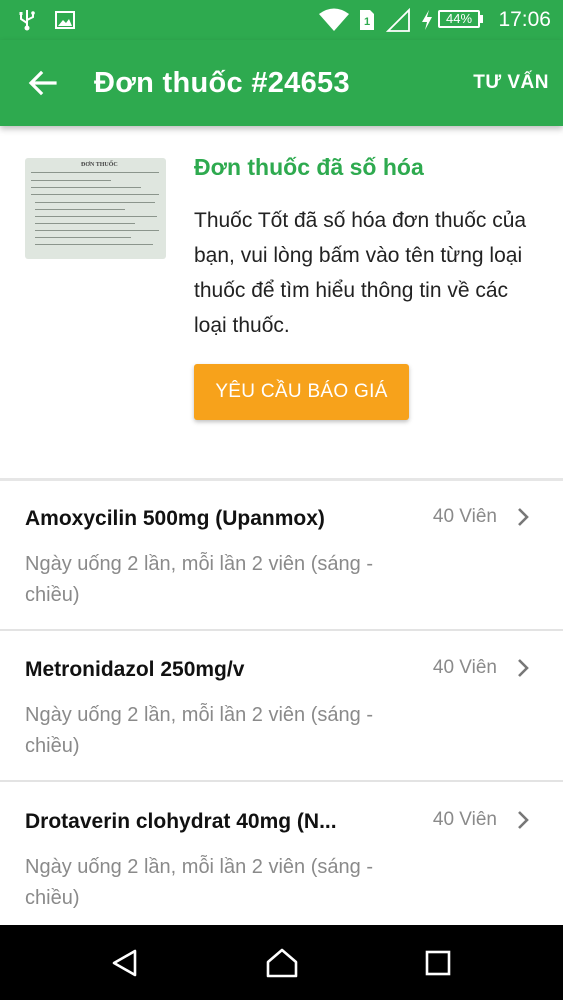 The image size is (563, 1000). What do you see at coordinates (27, 20) in the screenshot?
I see `usb-icon` at bounding box center [27, 20].